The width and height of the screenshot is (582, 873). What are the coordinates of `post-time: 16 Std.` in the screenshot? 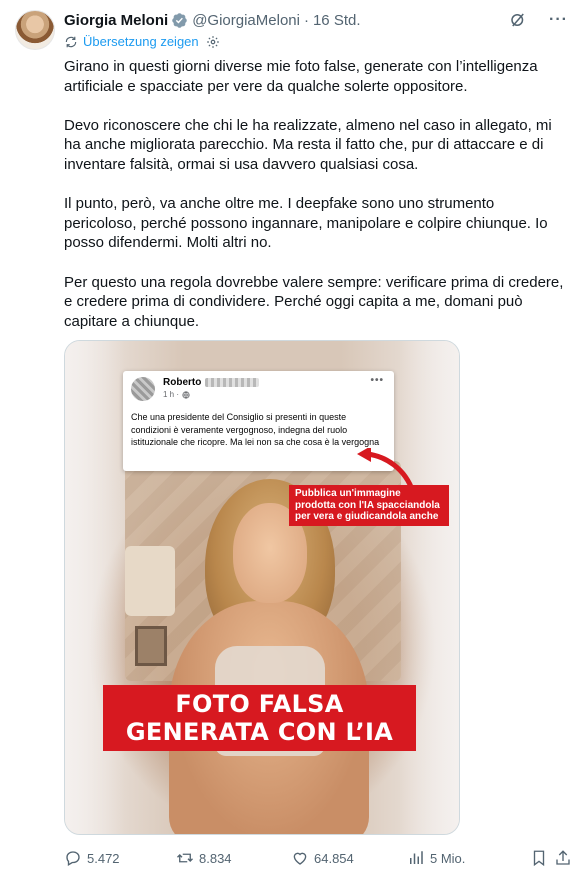 It's located at (337, 20).